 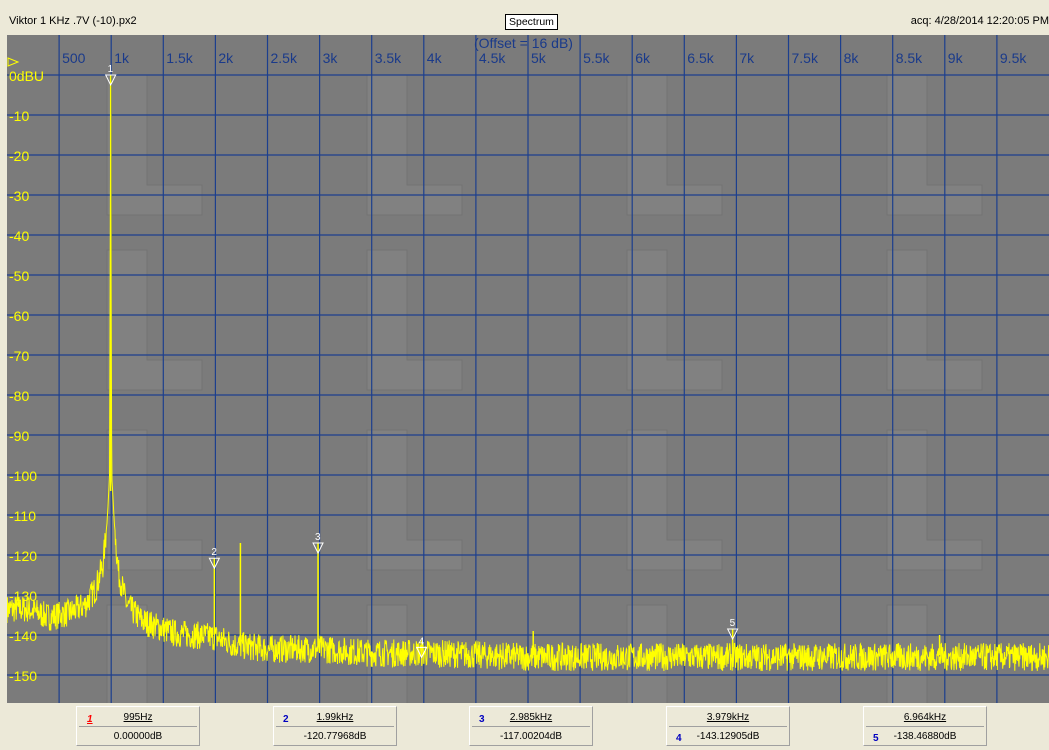 I want to click on y-tick-label: -120, so click(x=23, y=556).